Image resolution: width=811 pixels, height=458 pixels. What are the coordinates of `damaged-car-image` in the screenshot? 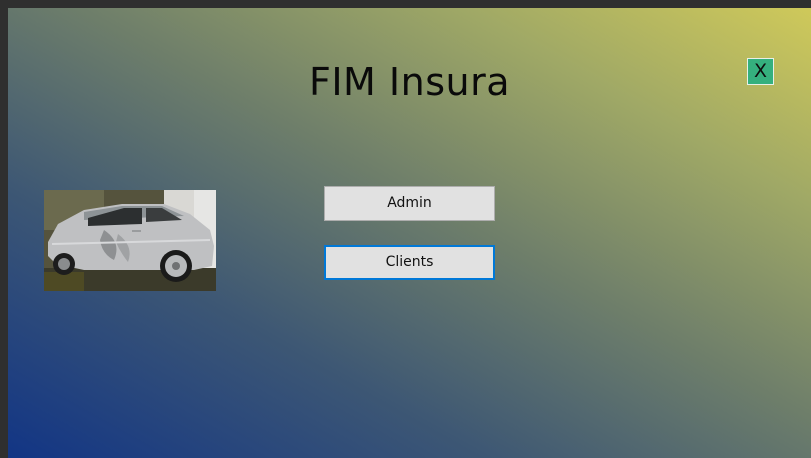 It's located at (130, 240).